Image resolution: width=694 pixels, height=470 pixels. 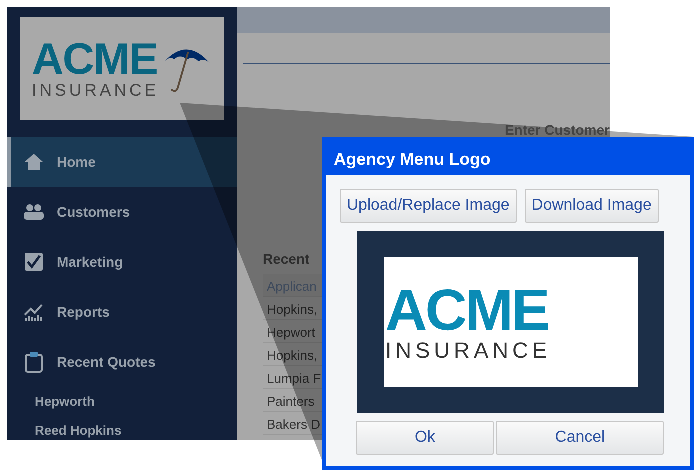 I want to click on section-heading: Recent, so click(x=287, y=259).